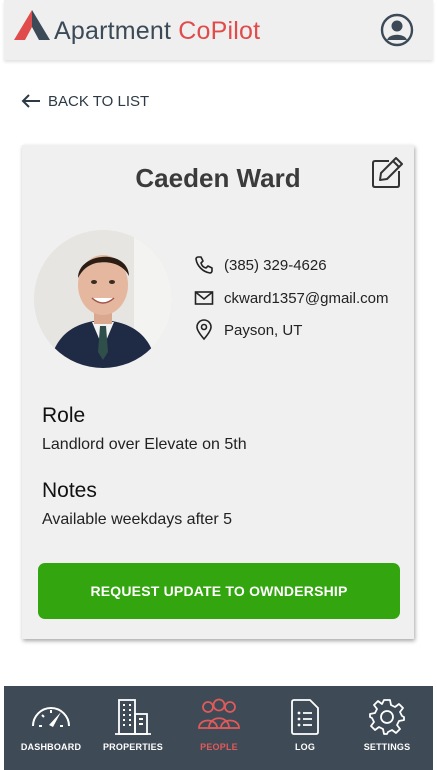  Describe the element at coordinates (387, 173) in the screenshot. I see `edit-icon` at that location.